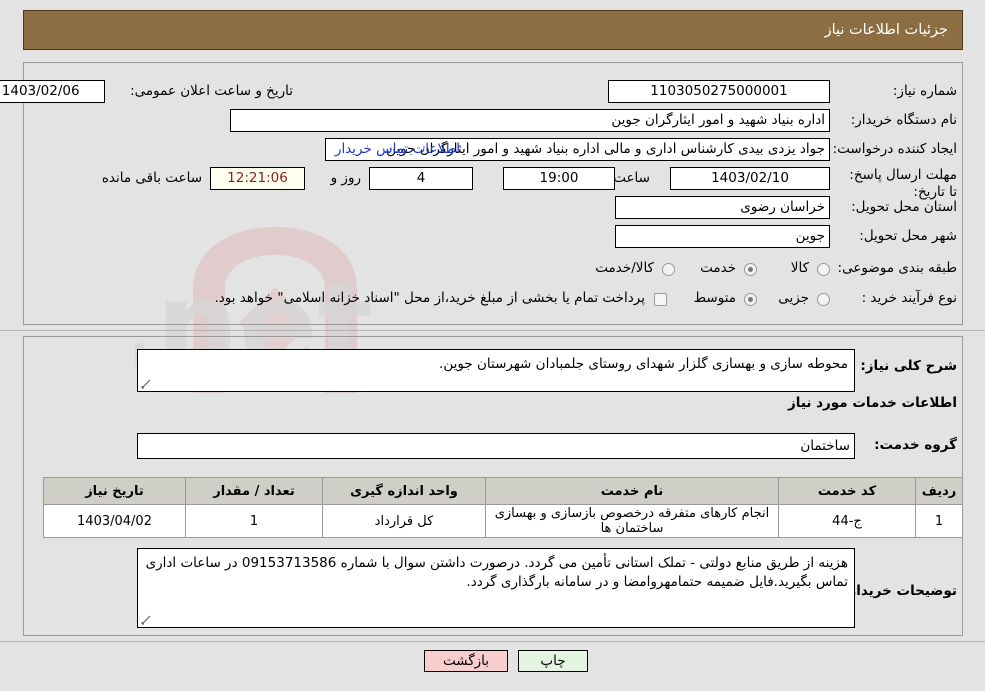  What do you see at coordinates (872, 403) in the screenshot?
I see `services-info-heading: اطلاعات خدمات مورد نیاز` at bounding box center [872, 403].